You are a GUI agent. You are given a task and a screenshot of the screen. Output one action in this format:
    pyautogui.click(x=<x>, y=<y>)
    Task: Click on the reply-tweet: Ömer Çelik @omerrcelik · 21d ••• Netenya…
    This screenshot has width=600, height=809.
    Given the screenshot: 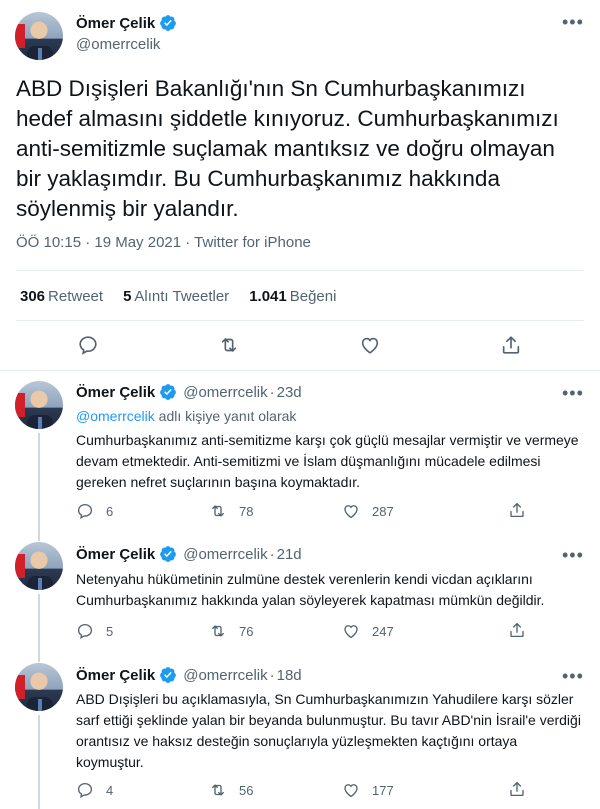 What is the action you would take?
    pyautogui.click(x=300, y=595)
    